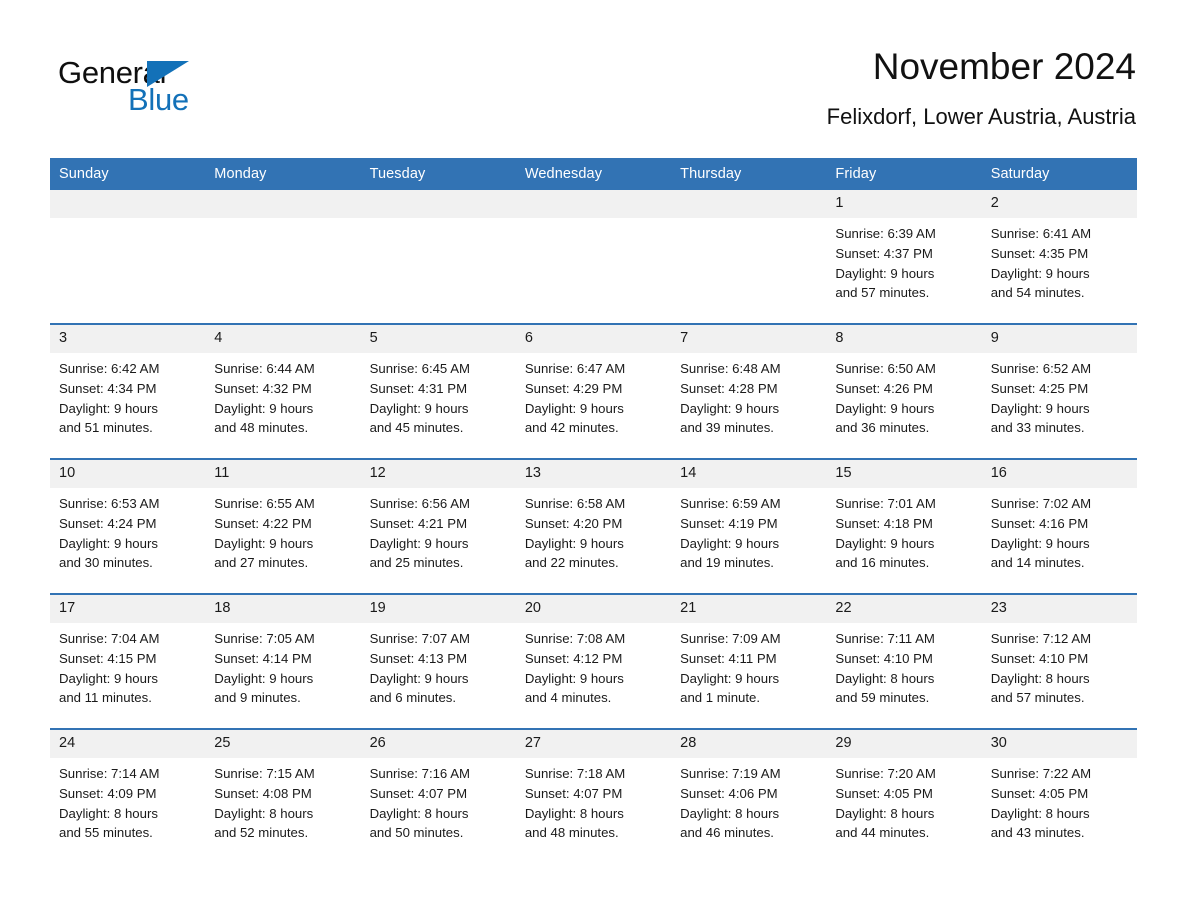 This screenshot has width=1188, height=918. Describe the element at coordinates (438, 474) in the screenshot. I see `day-number: 12` at that location.